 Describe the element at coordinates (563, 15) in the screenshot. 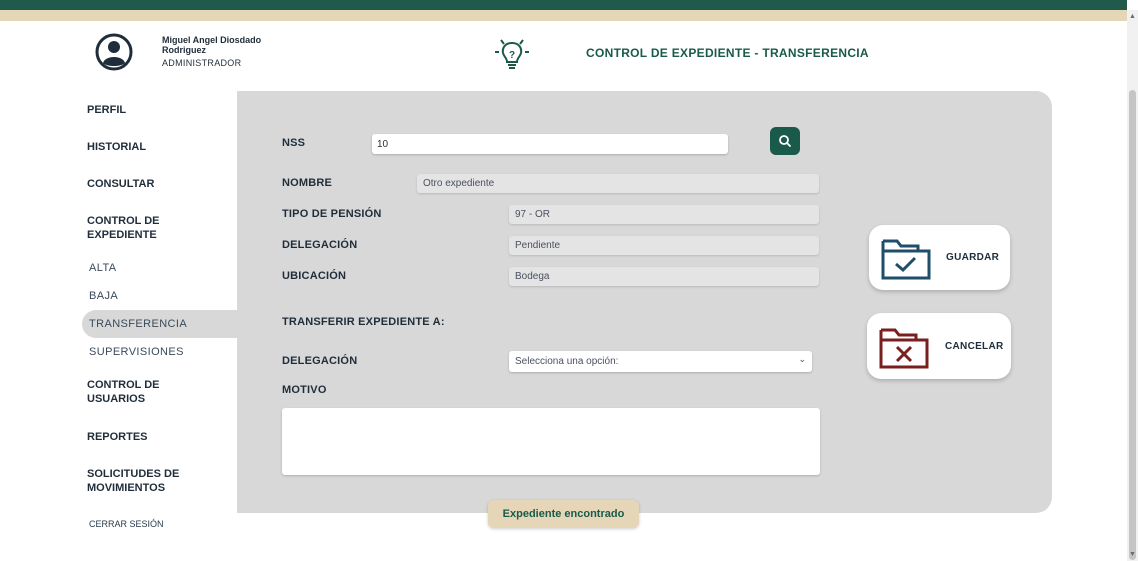

I see `top-sand-bar` at that location.